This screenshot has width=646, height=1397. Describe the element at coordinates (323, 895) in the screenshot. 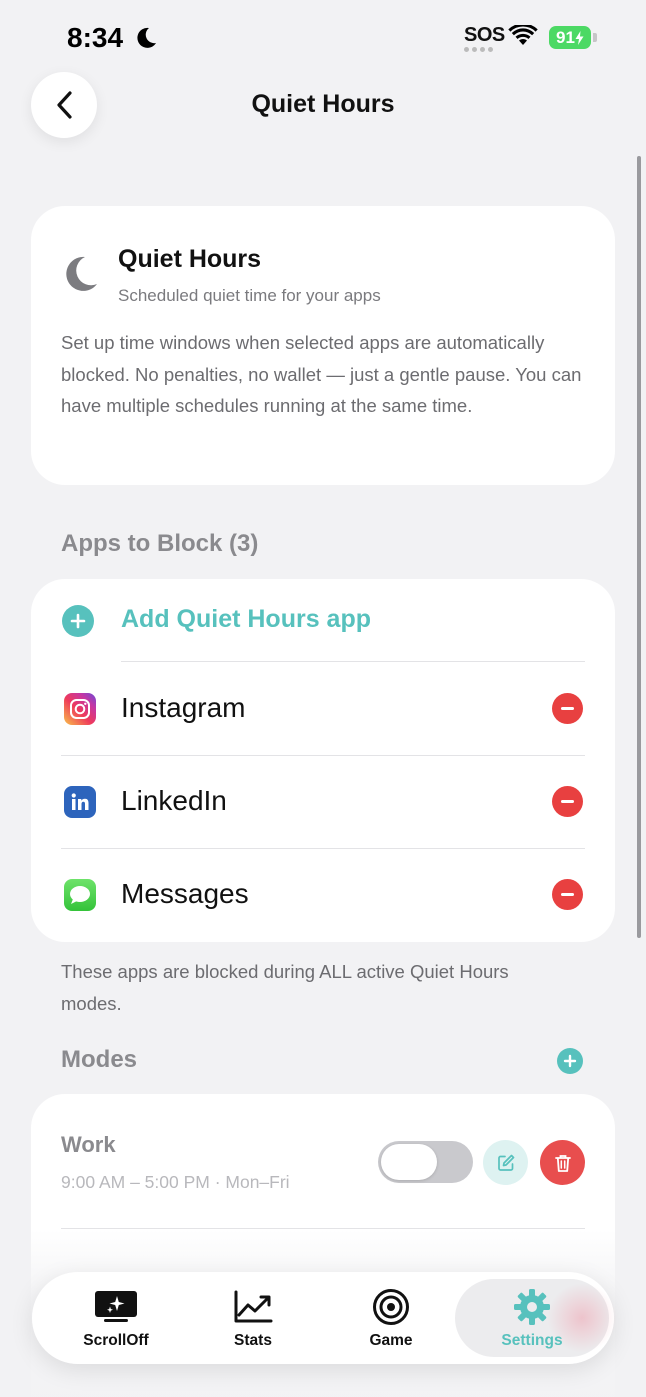

I see `app-row-messages: Messages` at that location.